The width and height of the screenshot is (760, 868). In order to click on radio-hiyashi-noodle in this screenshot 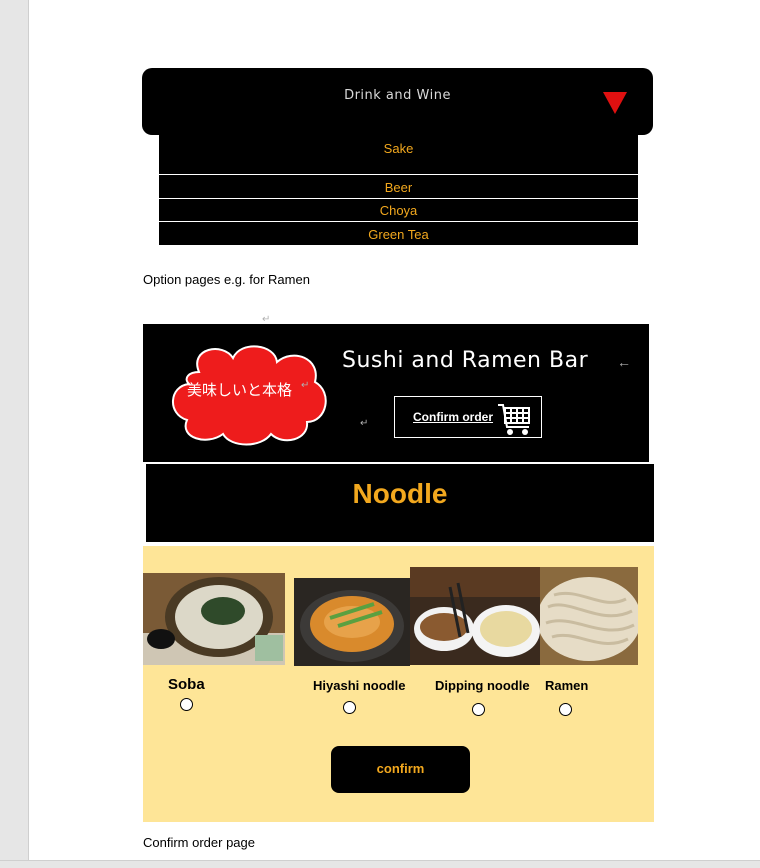, I will do `click(349, 707)`.